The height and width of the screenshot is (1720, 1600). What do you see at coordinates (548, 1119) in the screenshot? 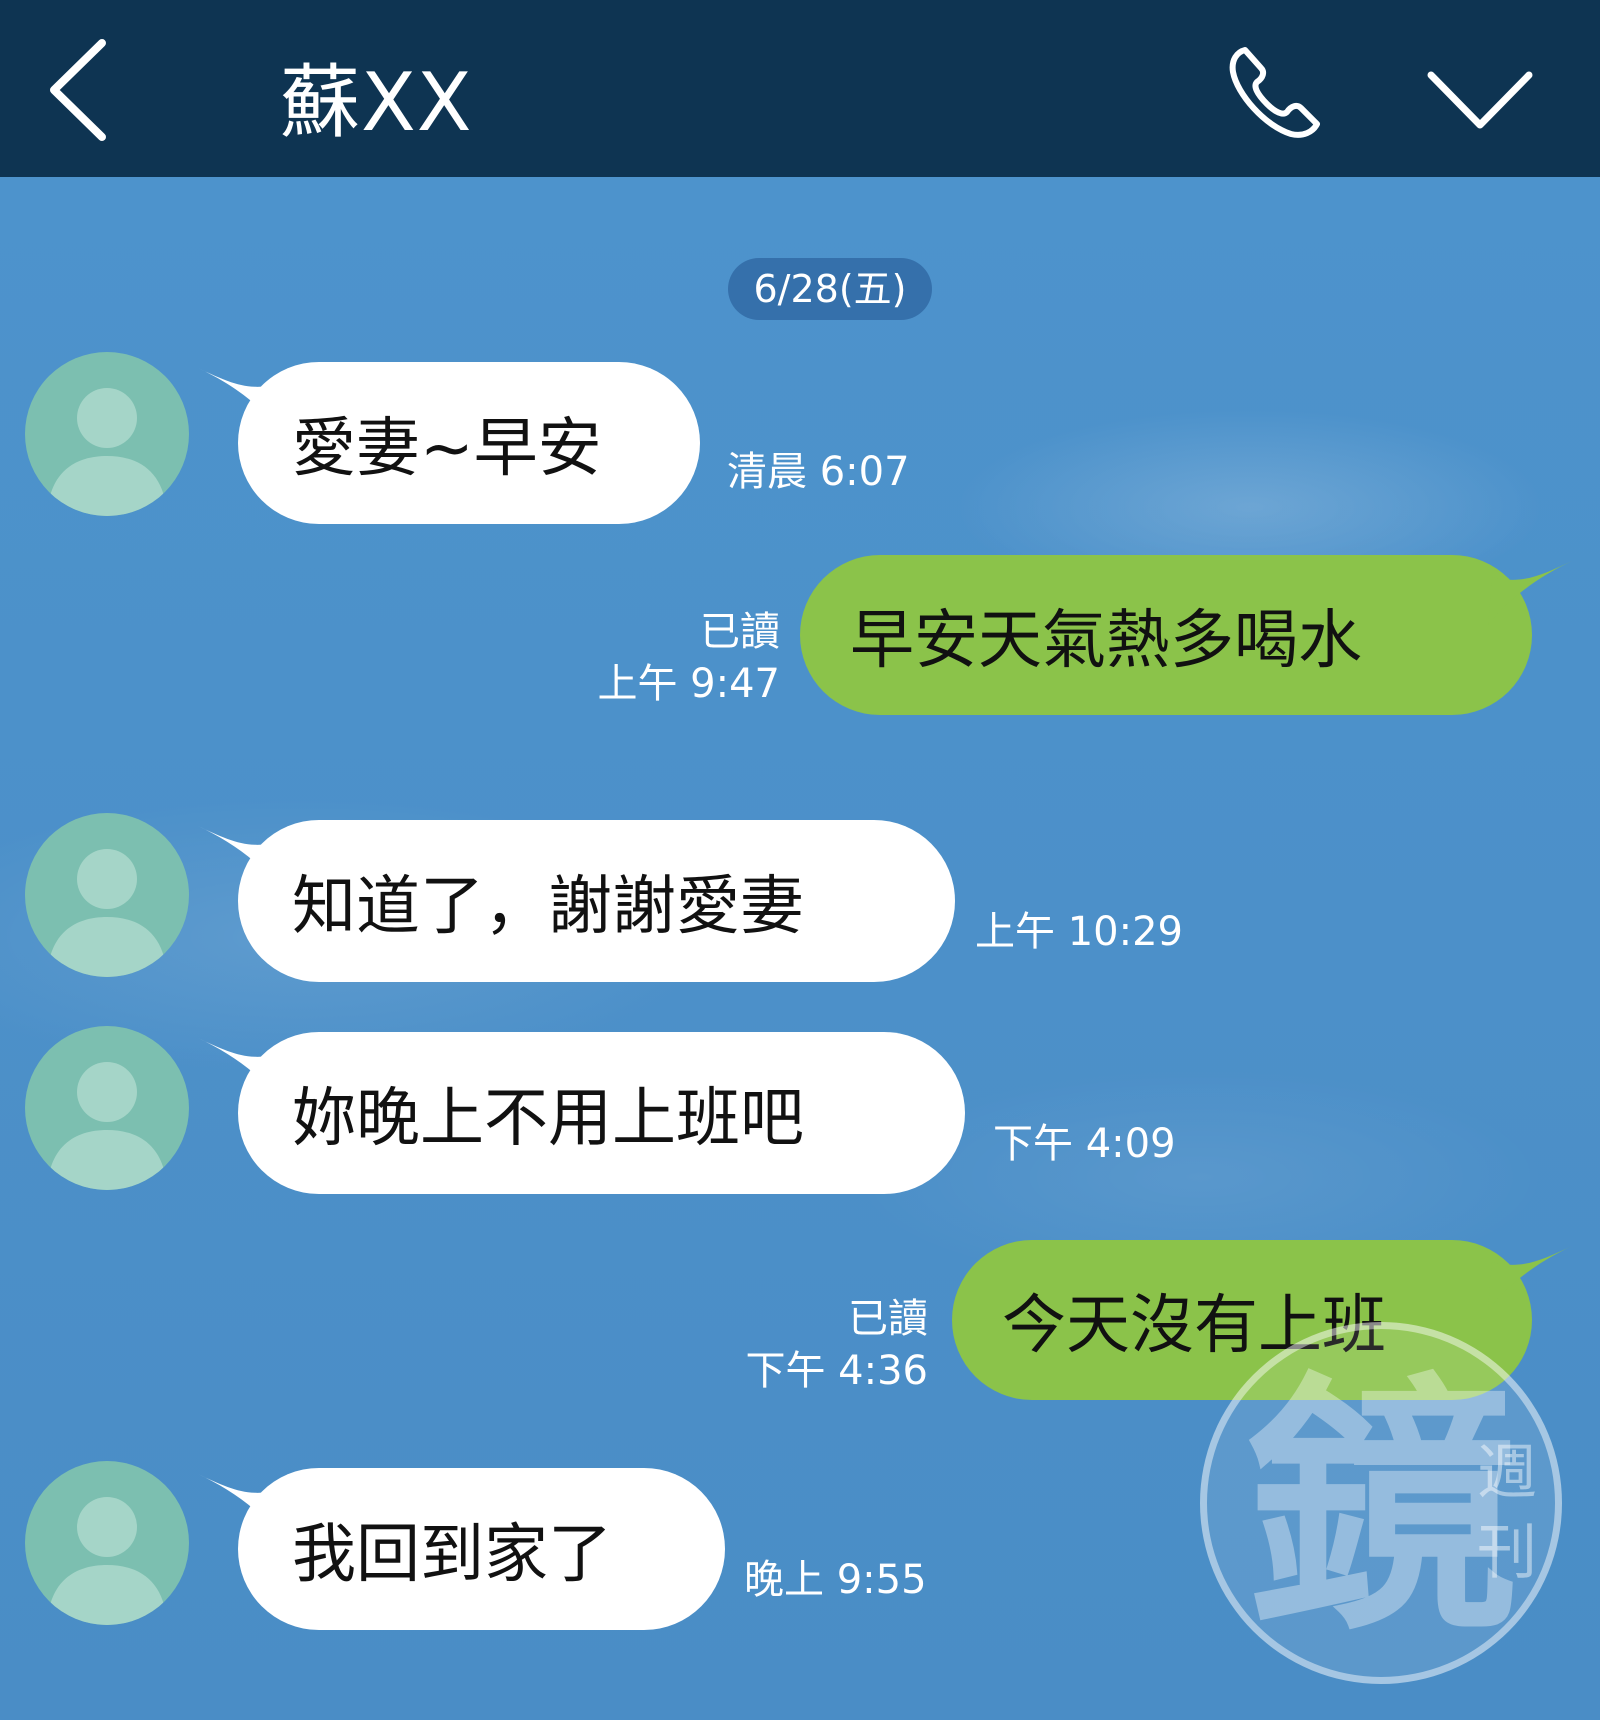
I see `message-text: 妳晚上不用上班吧` at bounding box center [548, 1119].